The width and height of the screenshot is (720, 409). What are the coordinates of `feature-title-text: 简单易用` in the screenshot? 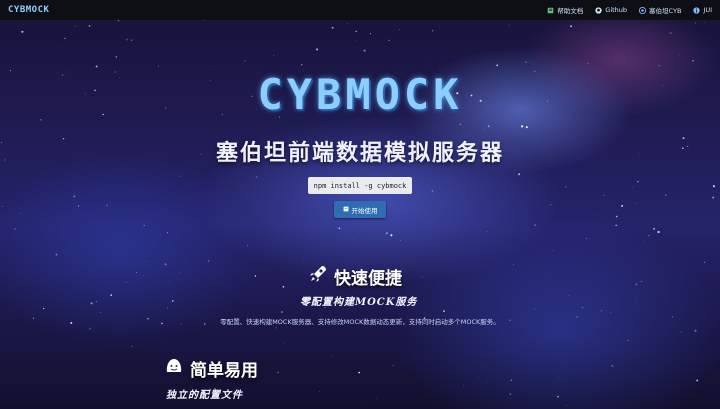 It's located at (224, 371).